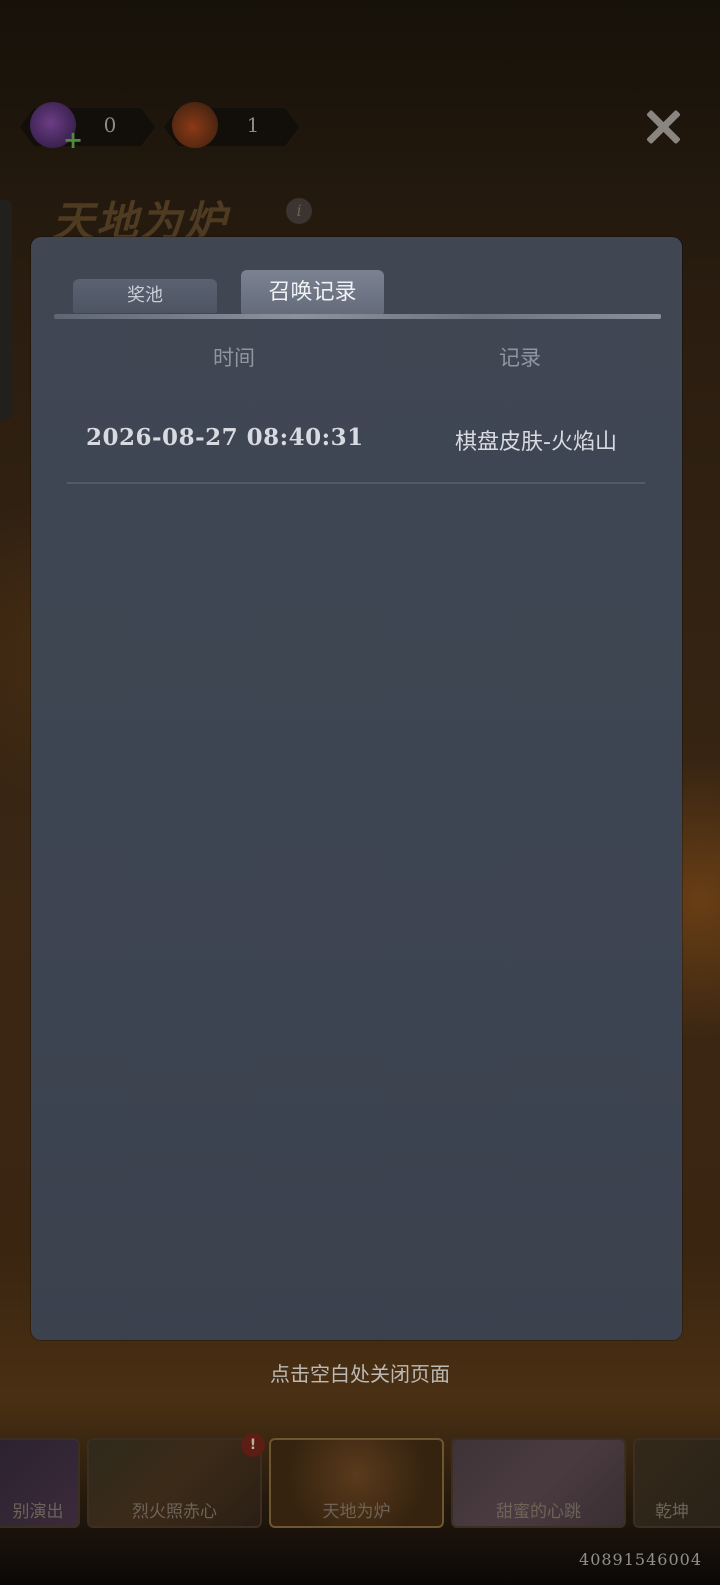  What do you see at coordinates (253, 1445) in the screenshot?
I see `new-badge-icon: !` at bounding box center [253, 1445].